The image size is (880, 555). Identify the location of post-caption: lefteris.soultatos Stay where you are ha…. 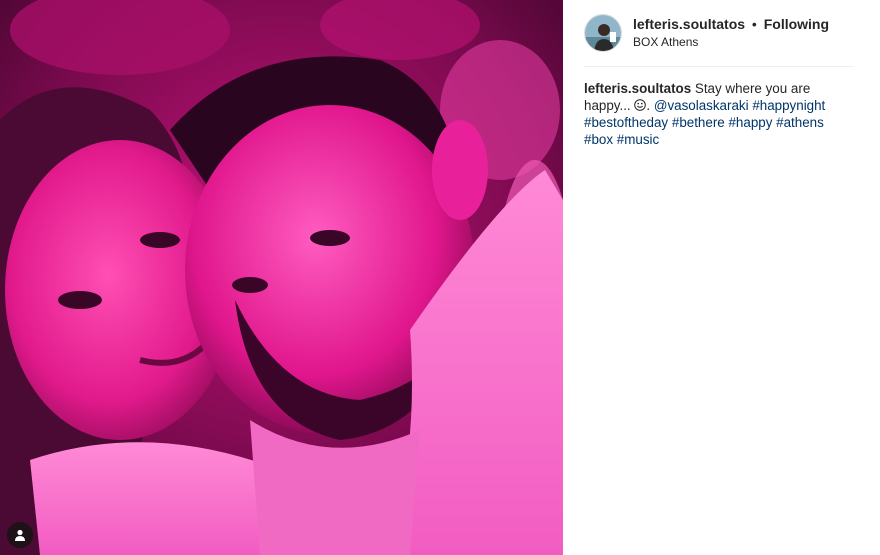
(719, 114).